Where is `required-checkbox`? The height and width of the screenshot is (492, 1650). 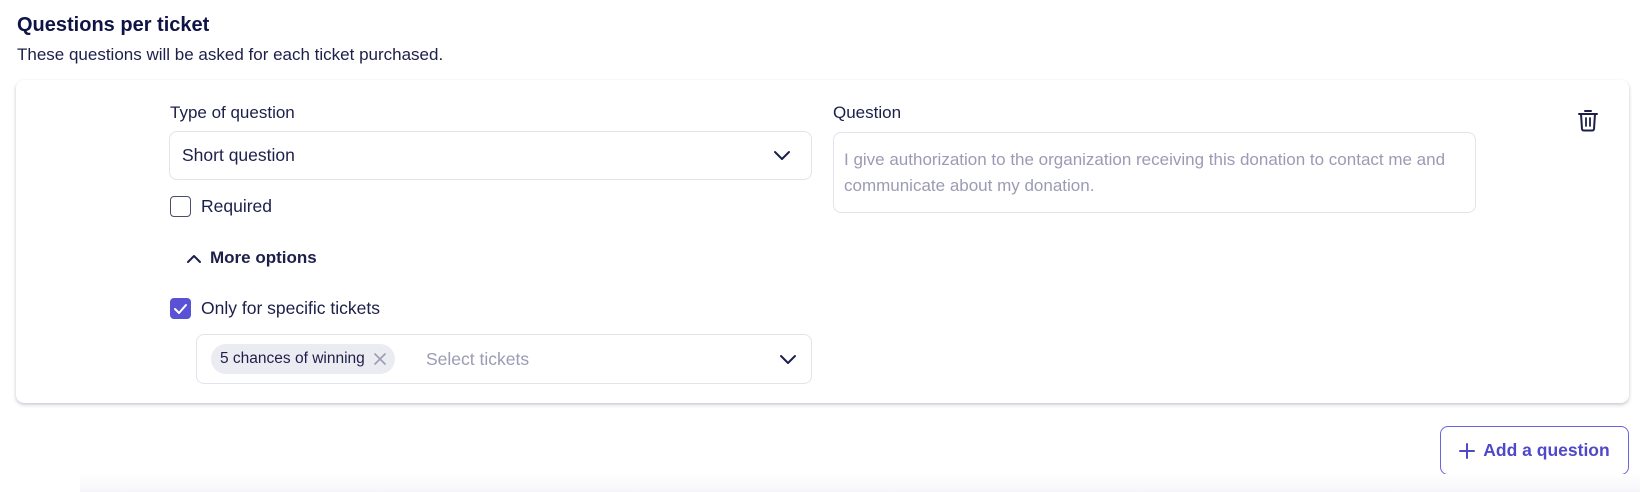 required-checkbox is located at coordinates (180, 206).